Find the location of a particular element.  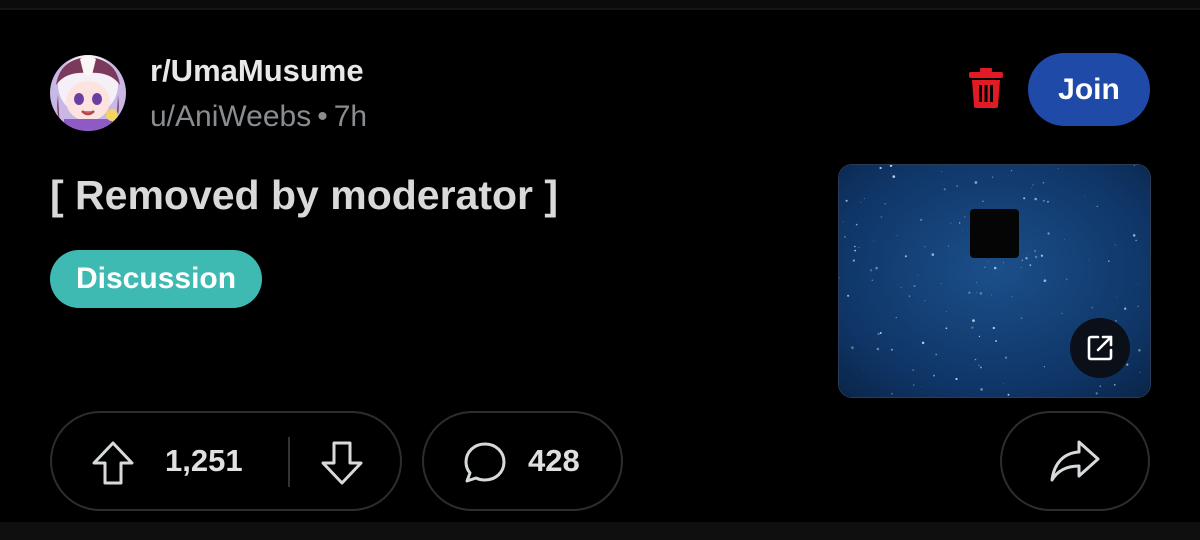

downvote-icon is located at coordinates (342, 463).